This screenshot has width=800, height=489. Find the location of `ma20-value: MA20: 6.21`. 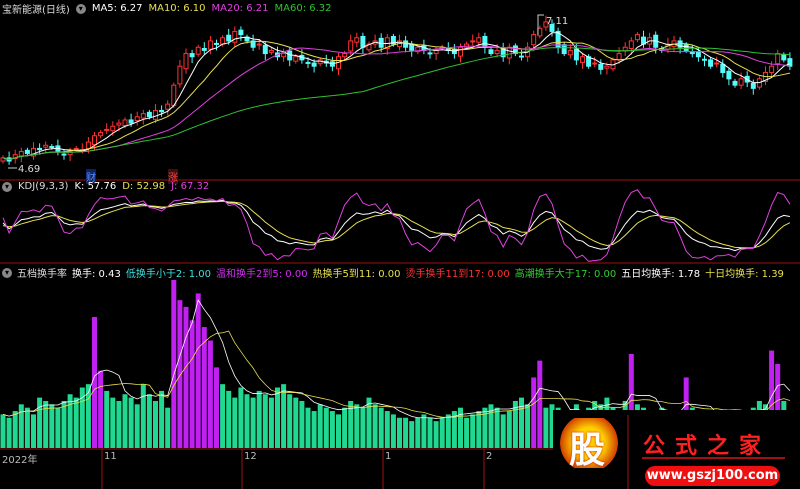

ma20-value: MA20: 6.21 is located at coordinates (240, 8).